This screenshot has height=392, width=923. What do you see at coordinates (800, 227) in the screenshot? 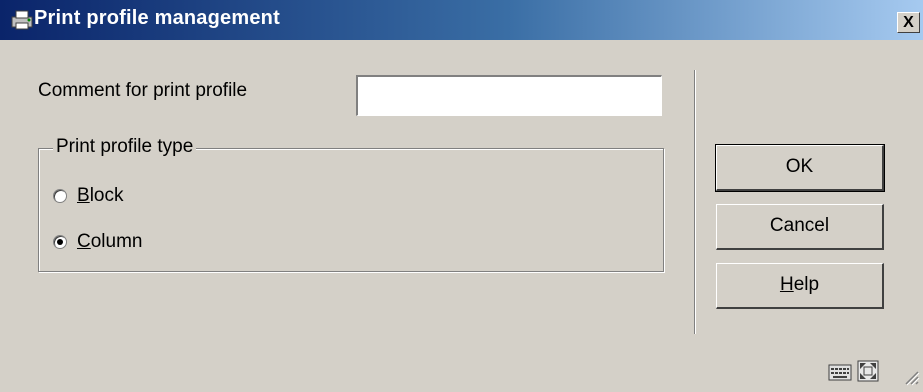
I see `cancel-button: Cancel` at bounding box center [800, 227].